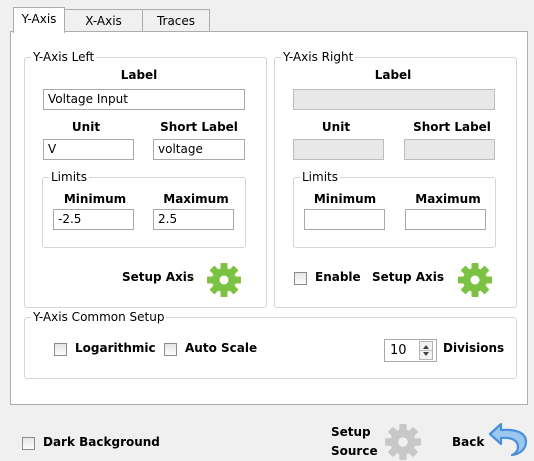  What do you see at coordinates (101, 442) in the screenshot?
I see `dark-background-label: Dark Background` at bounding box center [101, 442].